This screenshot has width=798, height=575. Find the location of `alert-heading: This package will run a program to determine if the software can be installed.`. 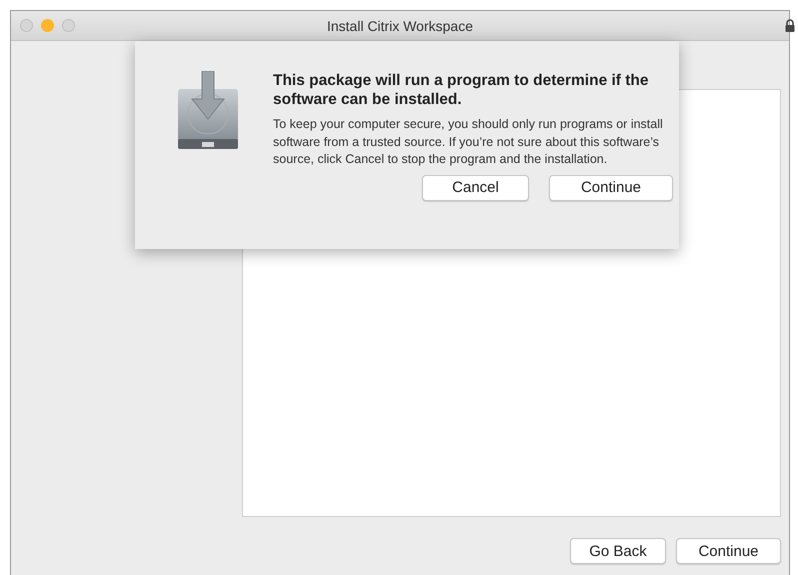

alert-heading: This package will run a program to determine if the software can be installed. is located at coordinates (461, 90).